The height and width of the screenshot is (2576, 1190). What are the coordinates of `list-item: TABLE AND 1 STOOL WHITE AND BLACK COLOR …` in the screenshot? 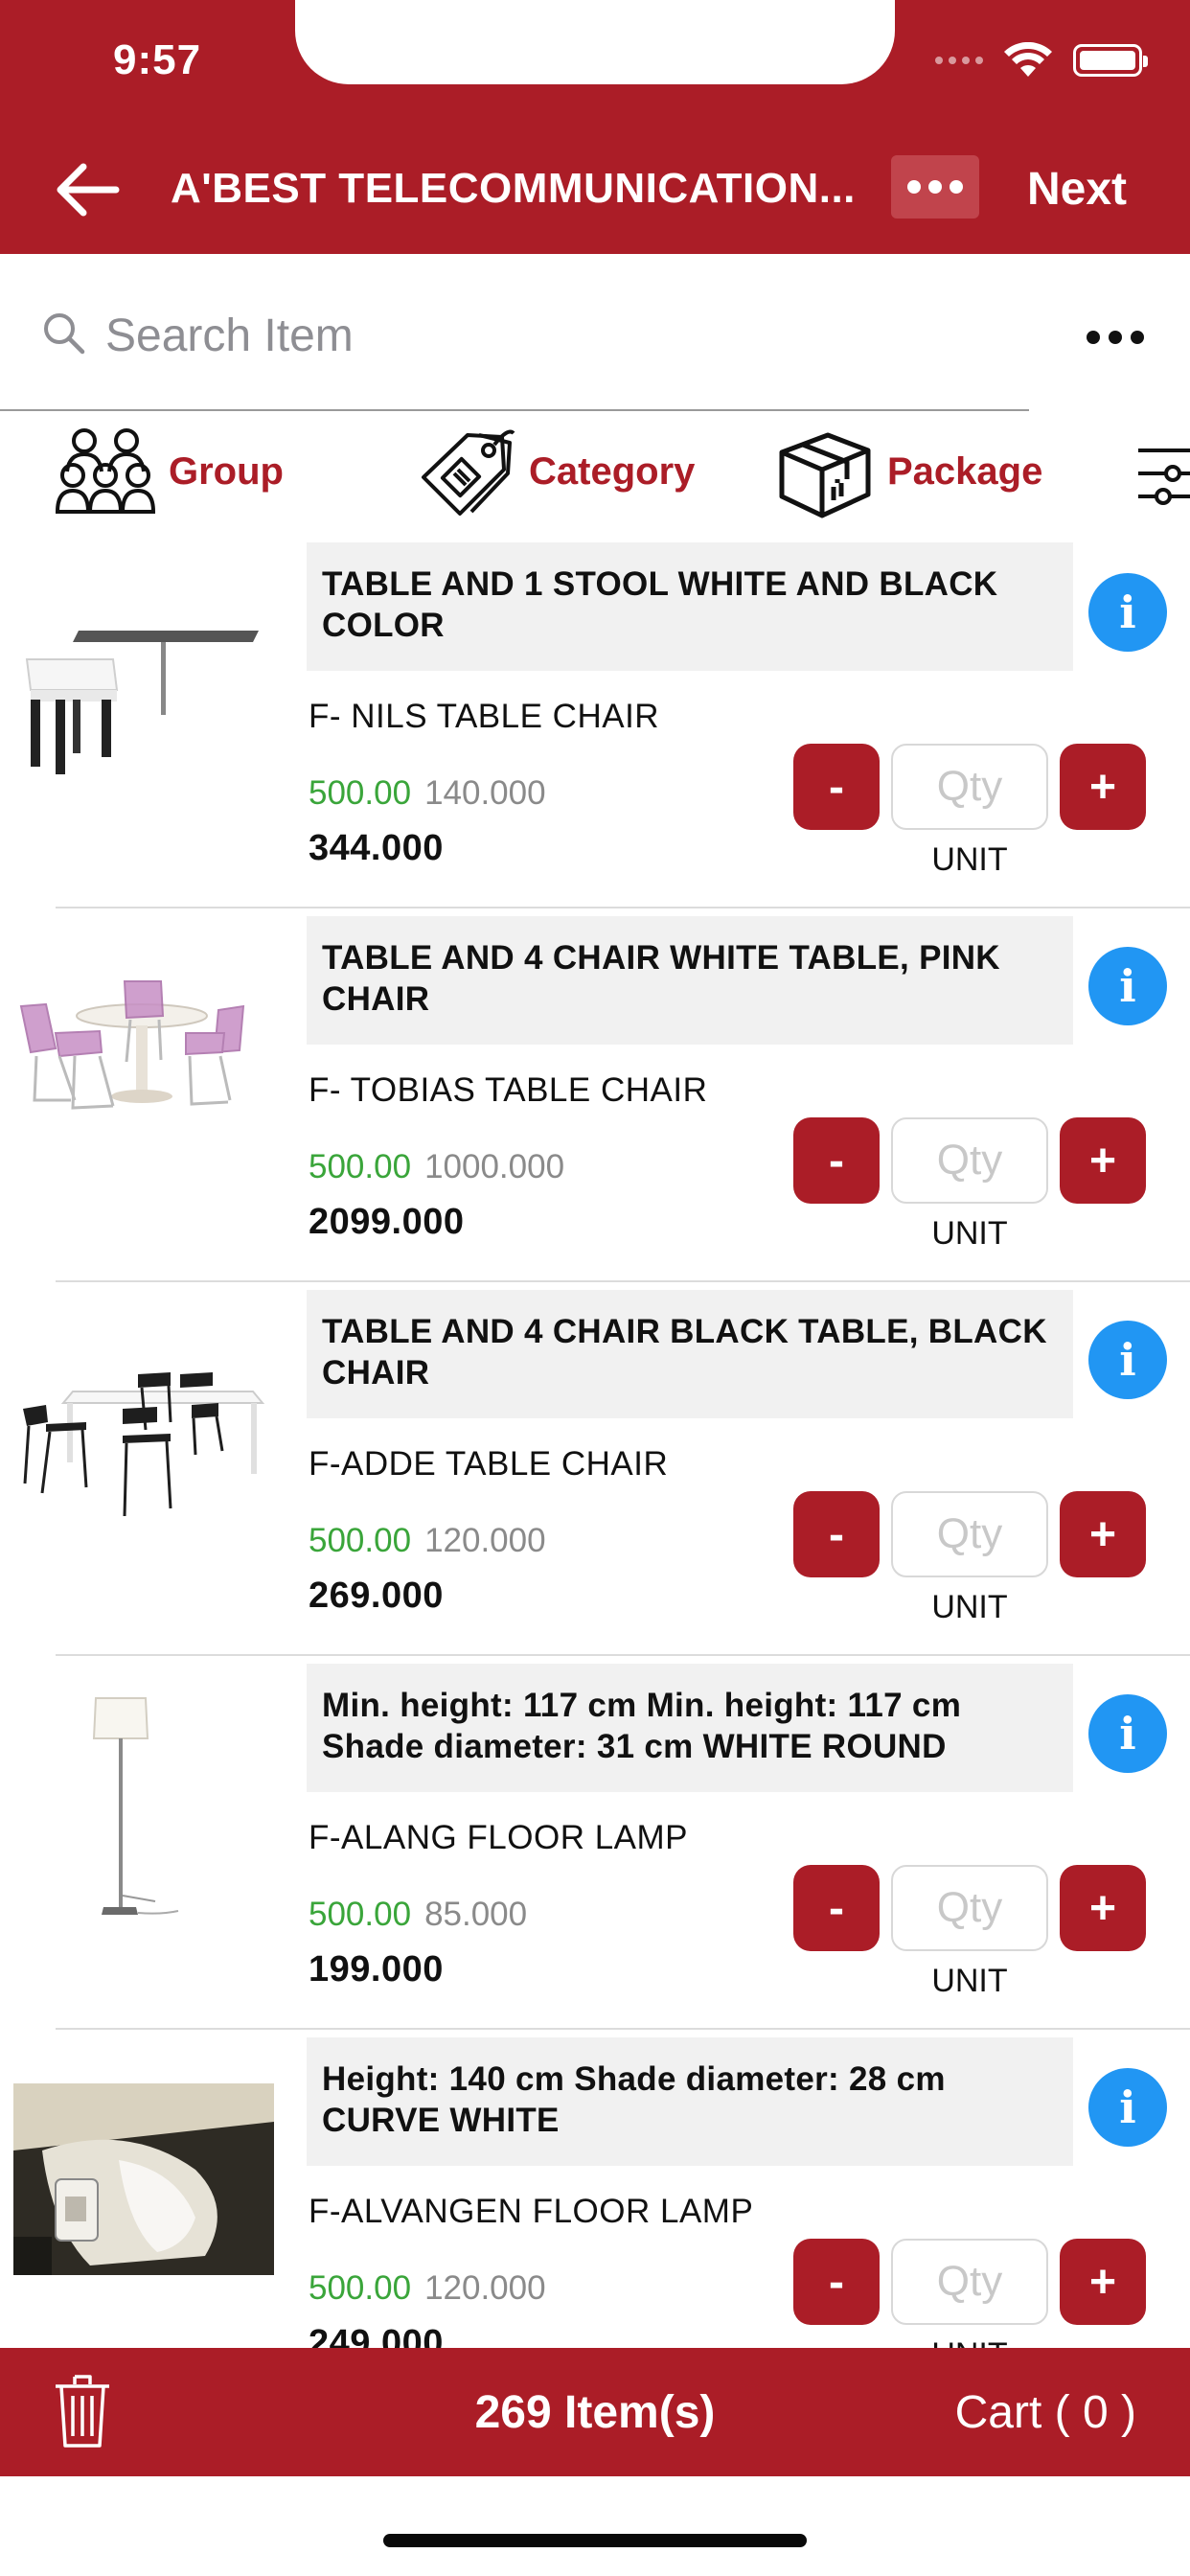 It's located at (595, 721).